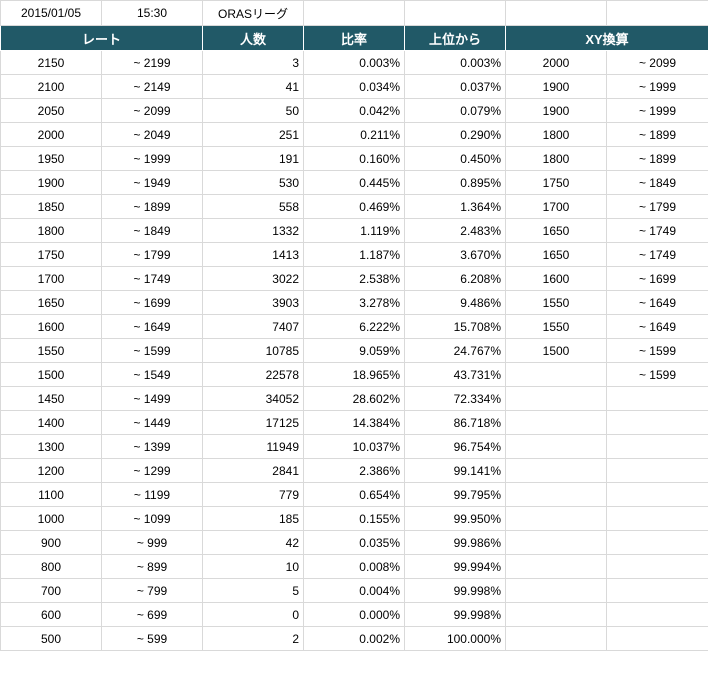 This screenshot has width=708, height=676. Describe the element at coordinates (152, 278) in the screenshot. I see `rate-high-cell: ~ 1749` at that location.